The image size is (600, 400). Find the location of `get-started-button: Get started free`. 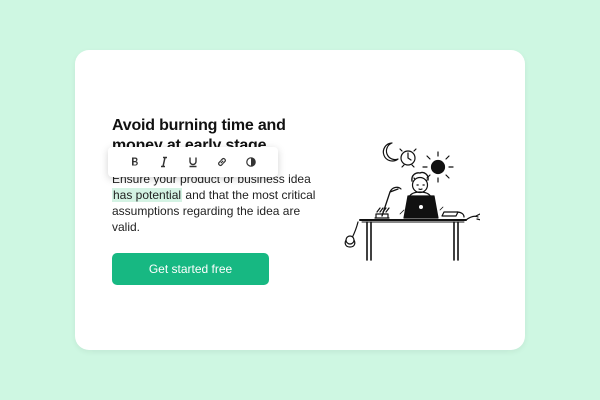

get-started-button: Get started free is located at coordinates (190, 269).